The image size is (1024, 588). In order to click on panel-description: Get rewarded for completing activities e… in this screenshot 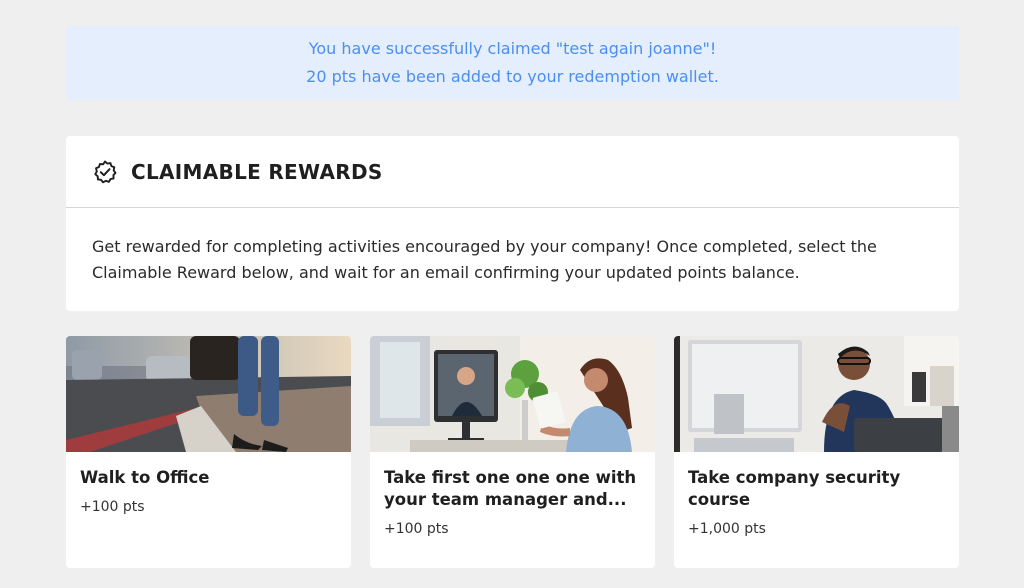, I will do `click(512, 247)`.